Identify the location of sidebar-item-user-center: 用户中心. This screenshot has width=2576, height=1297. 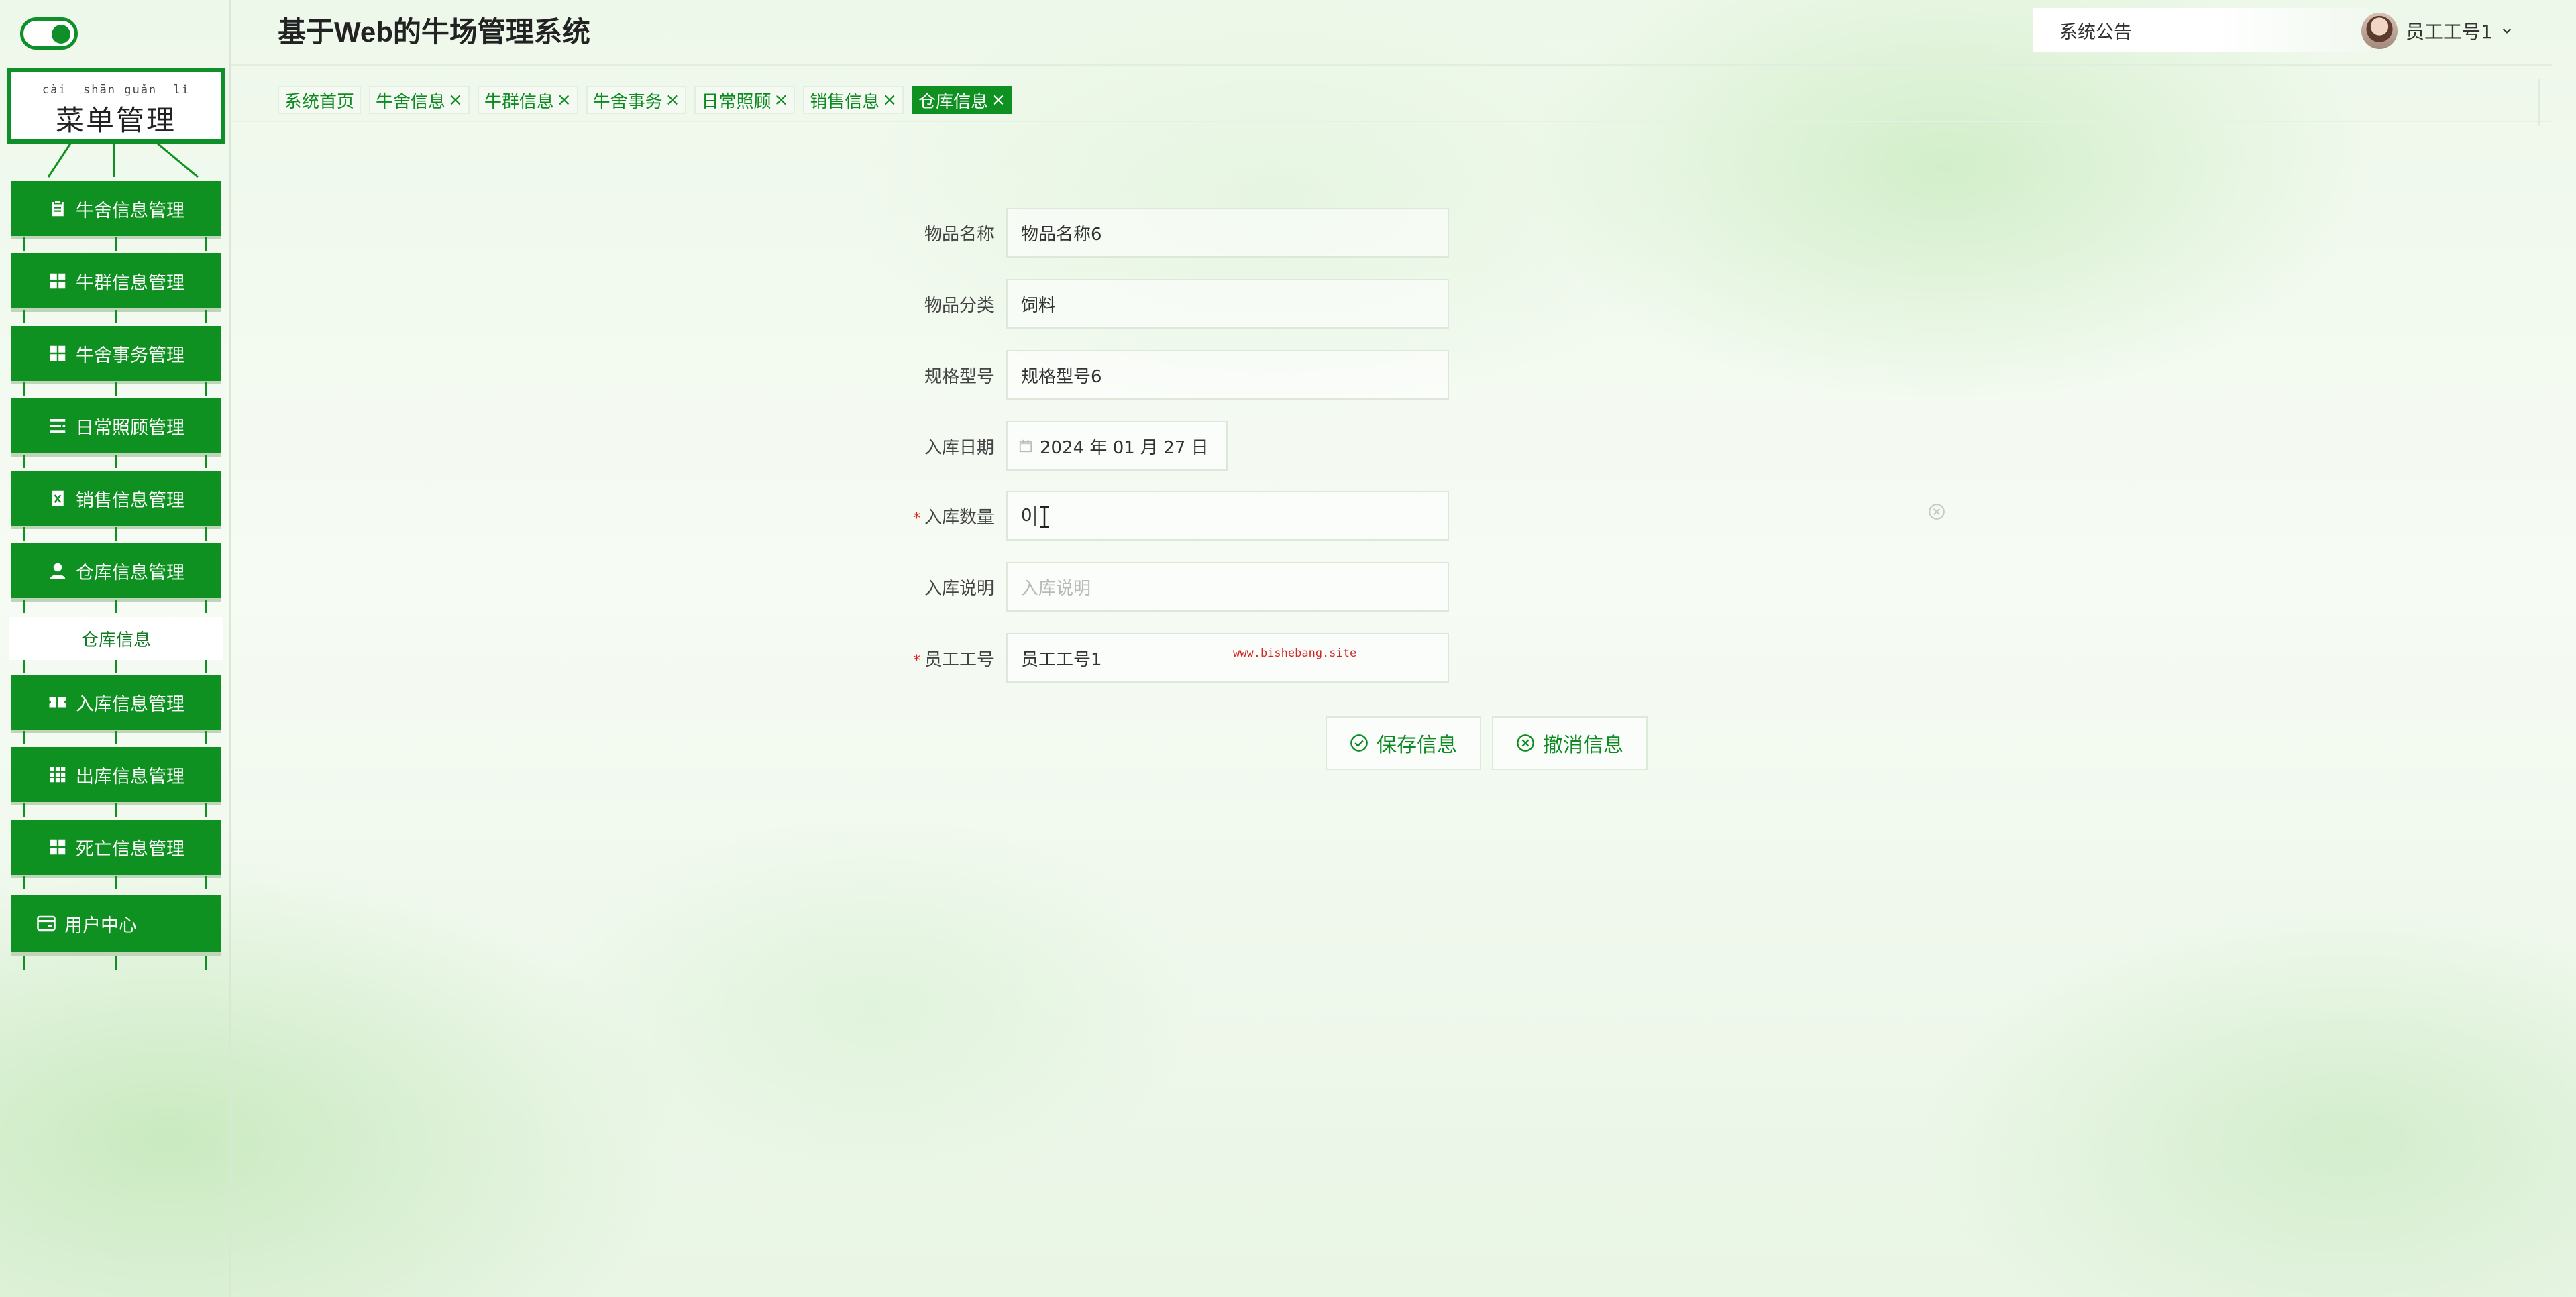
(116, 924).